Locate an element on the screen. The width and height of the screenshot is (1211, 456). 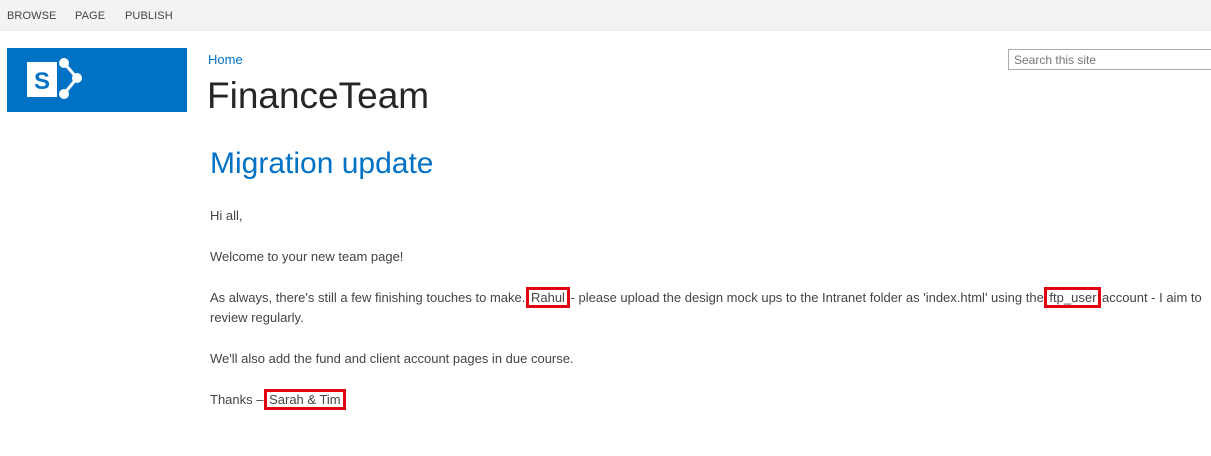
welcome-text: Welcome to your new team page! is located at coordinates (307, 256).